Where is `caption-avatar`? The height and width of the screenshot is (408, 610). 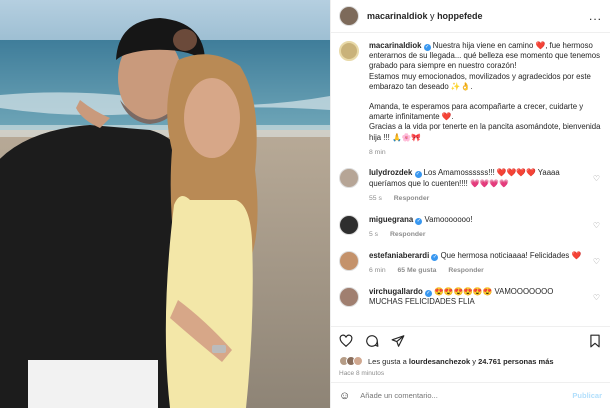 caption-avatar is located at coordinates (349, 51).